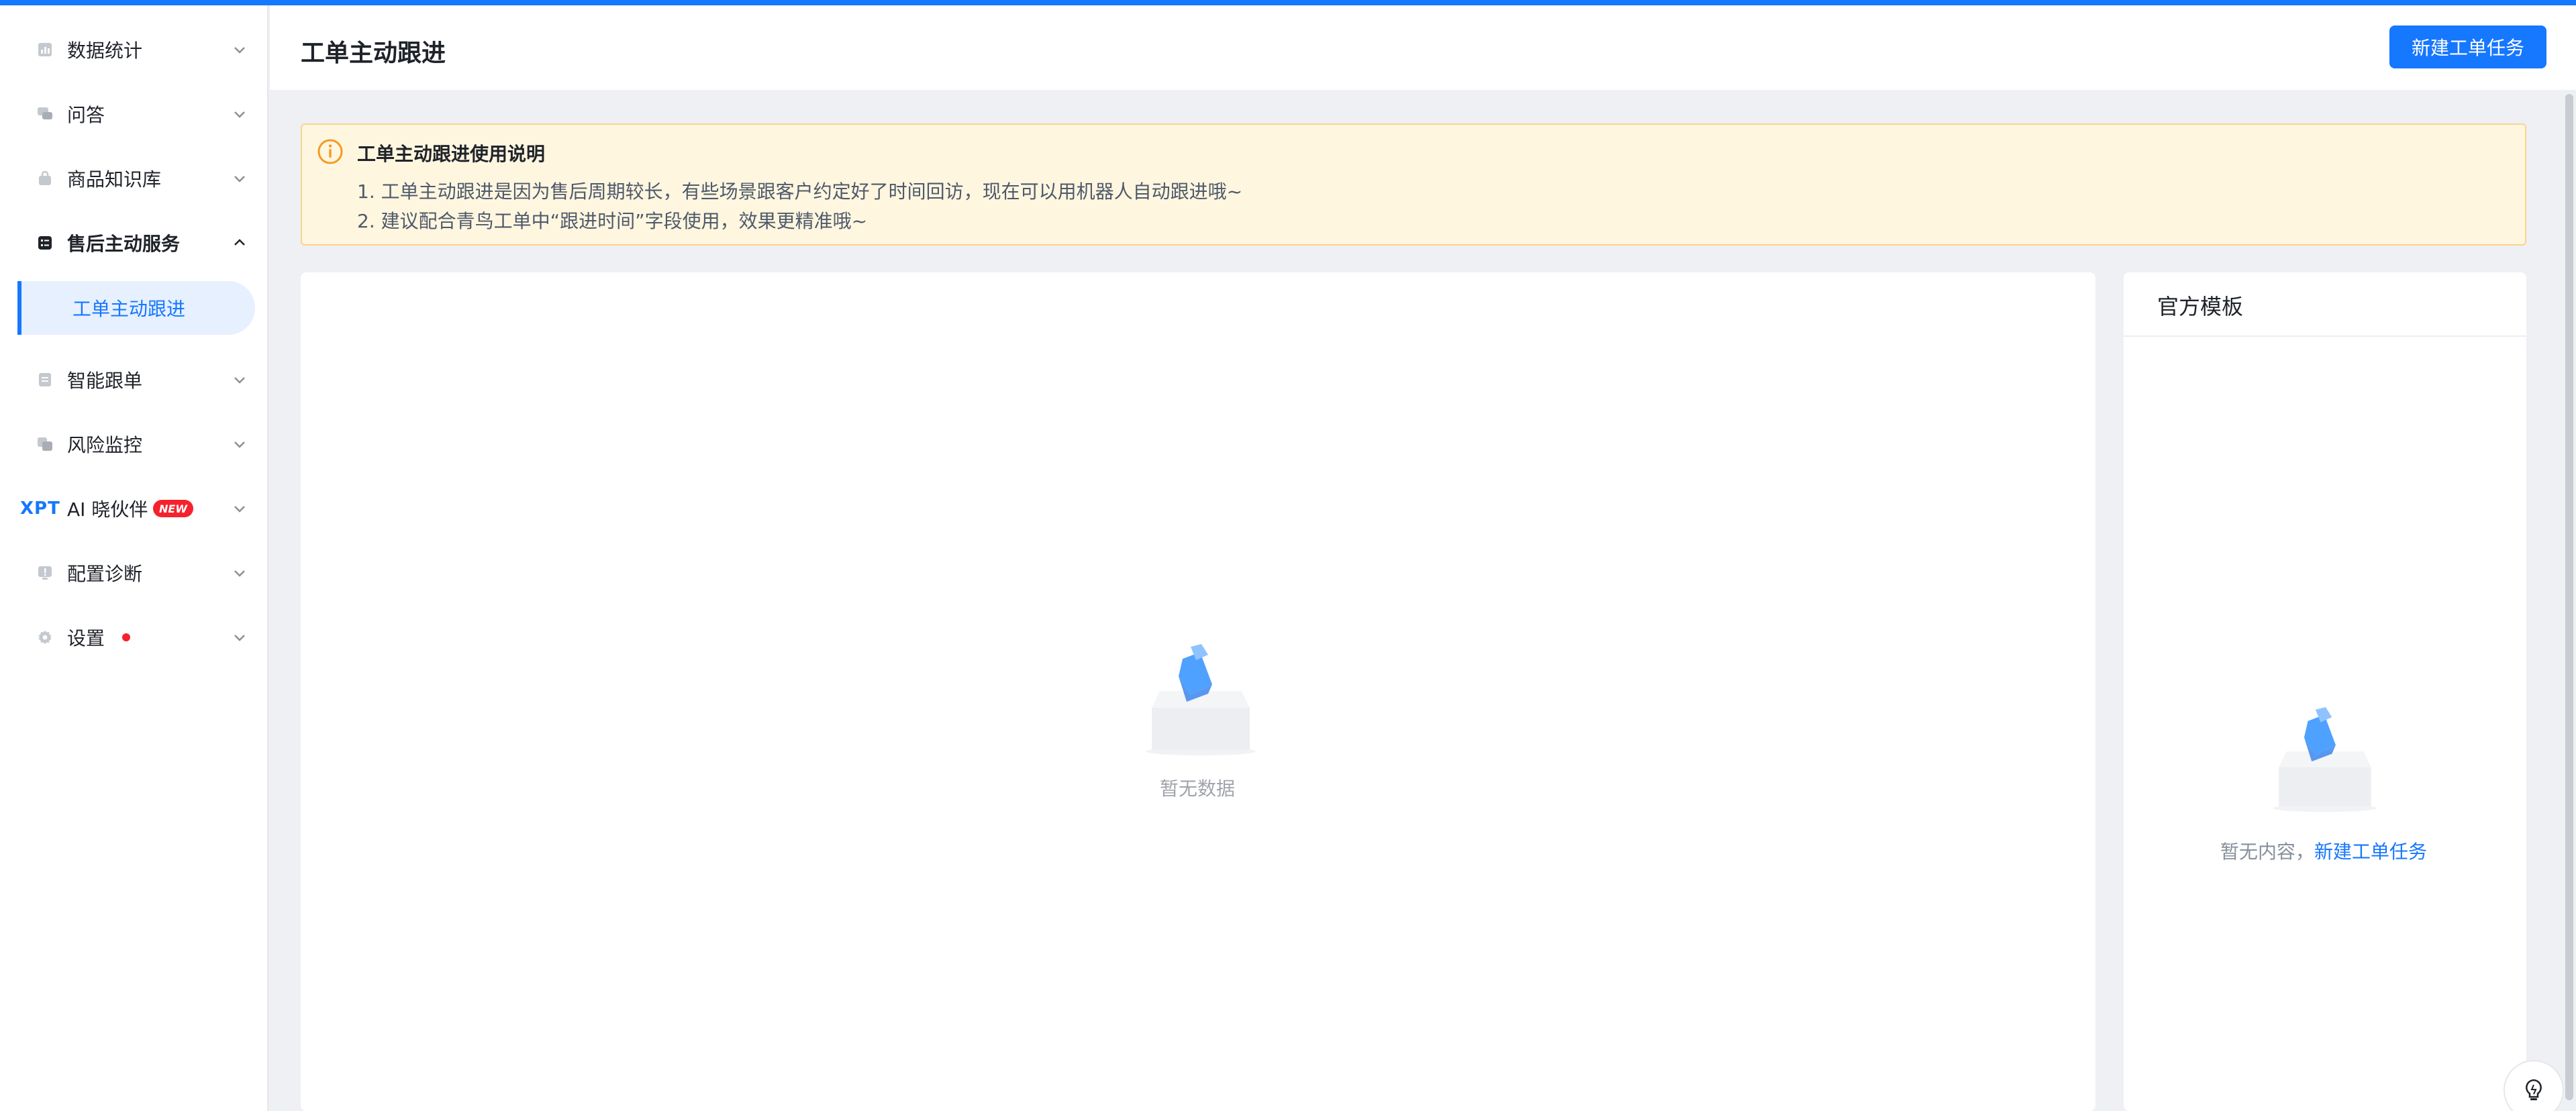 Image resolution: width=2576 pixels, height=1111 pixels. What do you see at coordinates (45, 178) in the screenshot?
I see `bag-icon` at bounding box center [45, 178].